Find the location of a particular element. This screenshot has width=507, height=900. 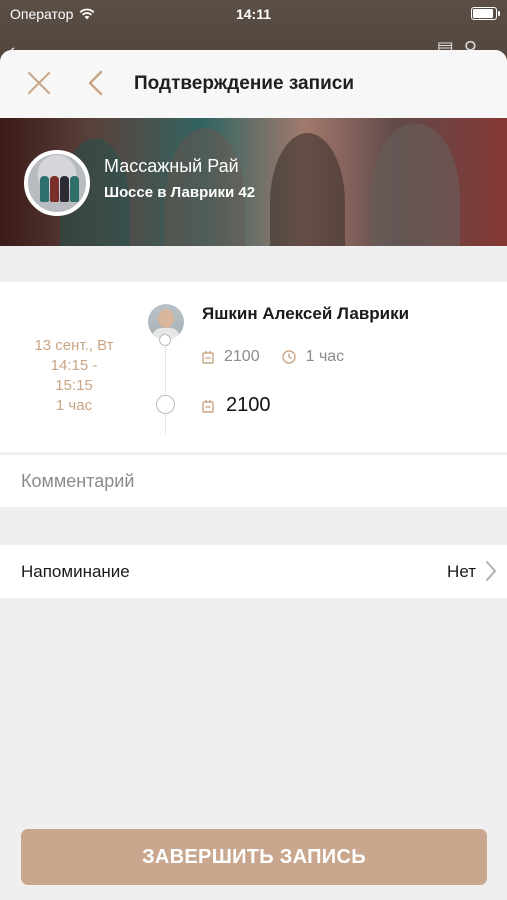

service-price: 2100 is located at coordinates (242, 356).